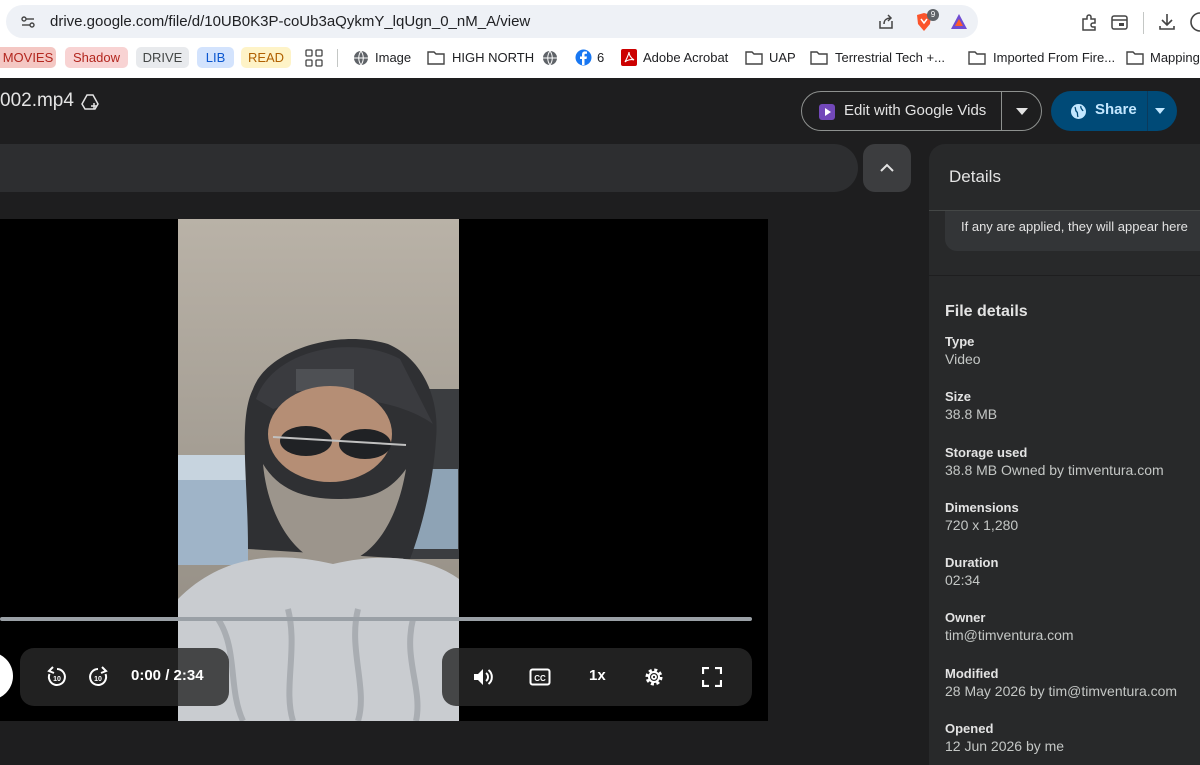  I want to click on share-button: Share, so click(1114, 111).